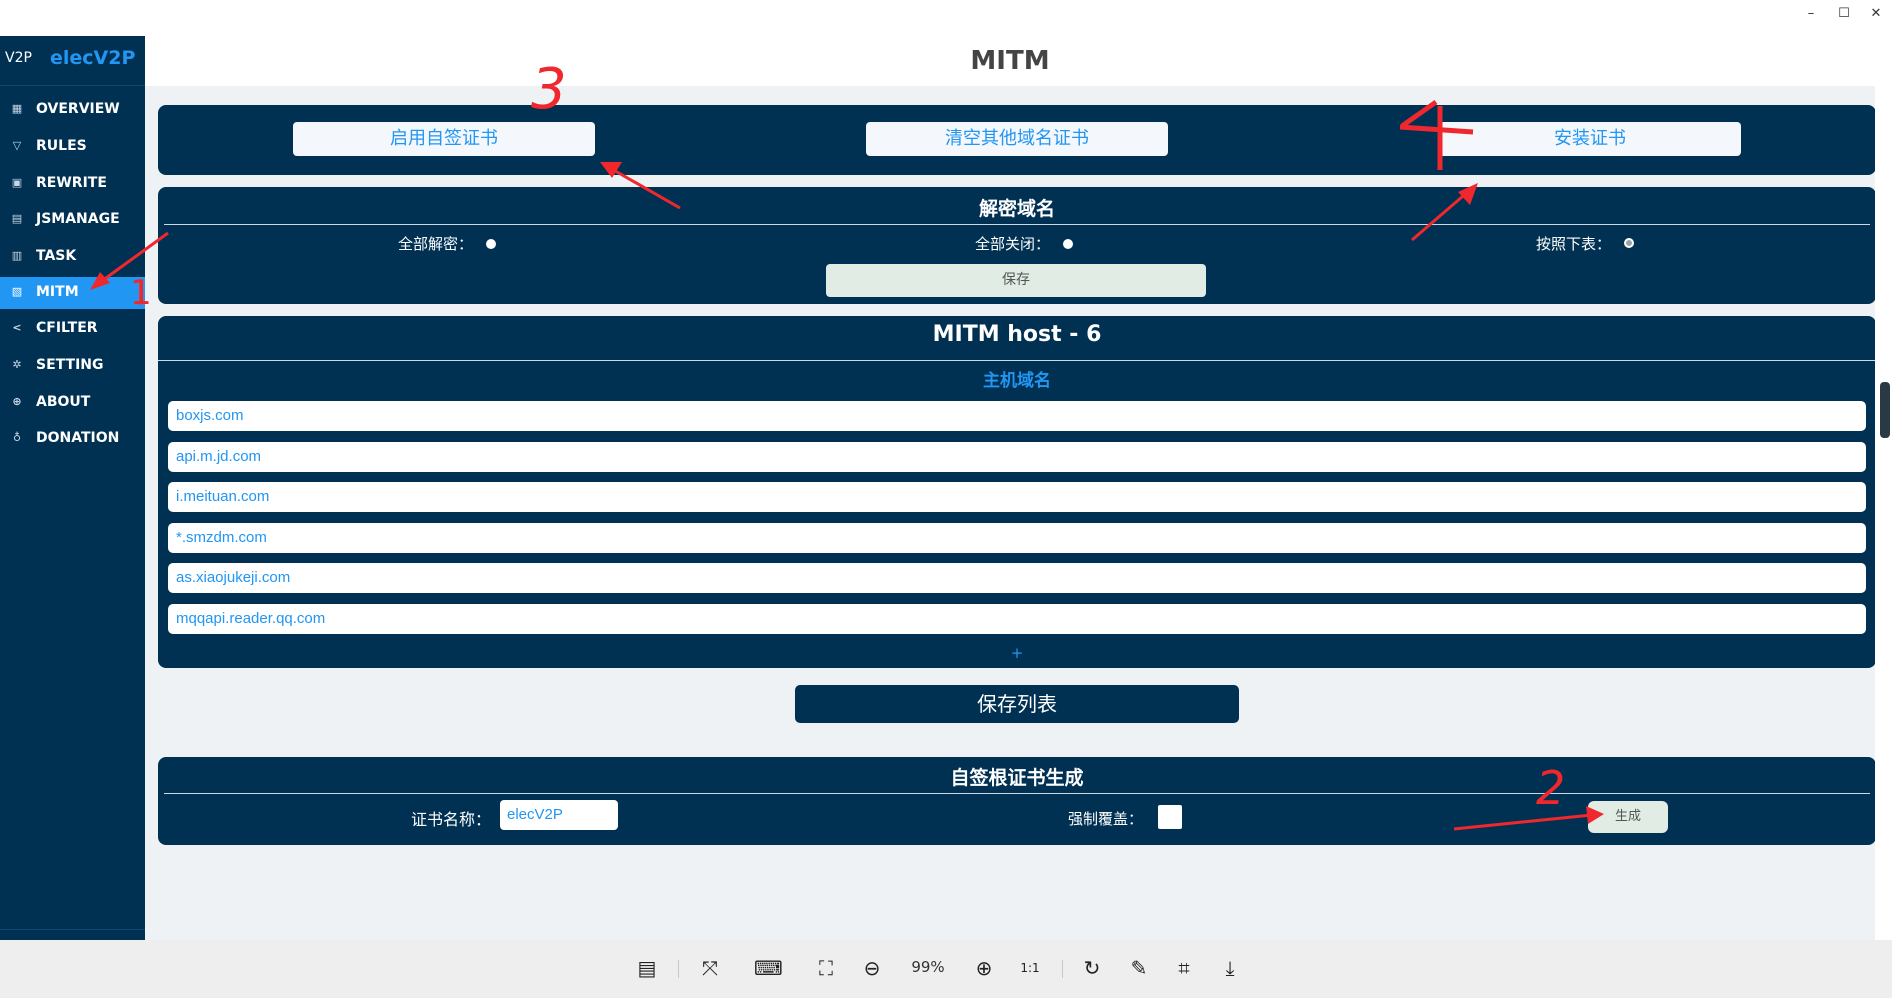 This screenshot has width=1892, height=998. I want to click on viewer-toolbar: ▤ ⤧ ⌨ ⛶ ⊖ 99% ⊕ 1:1 ↻ ✎ ⌗ ⤓, so click(946, 969).